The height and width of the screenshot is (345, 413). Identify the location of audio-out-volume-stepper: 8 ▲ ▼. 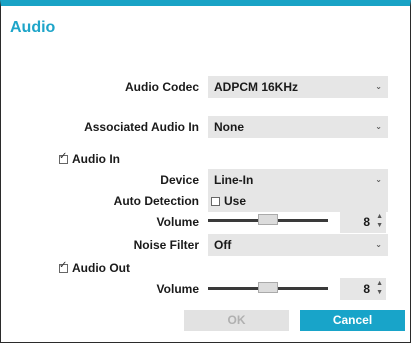
(363, 289).